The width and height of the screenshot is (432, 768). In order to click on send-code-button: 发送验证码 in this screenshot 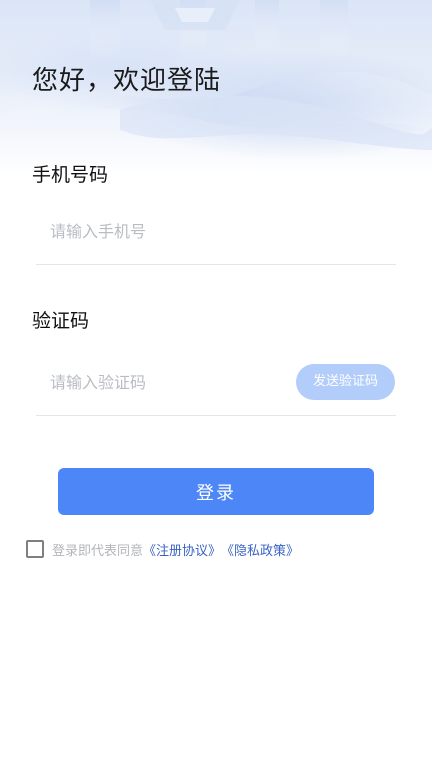, I will do `click(345, 382)`.